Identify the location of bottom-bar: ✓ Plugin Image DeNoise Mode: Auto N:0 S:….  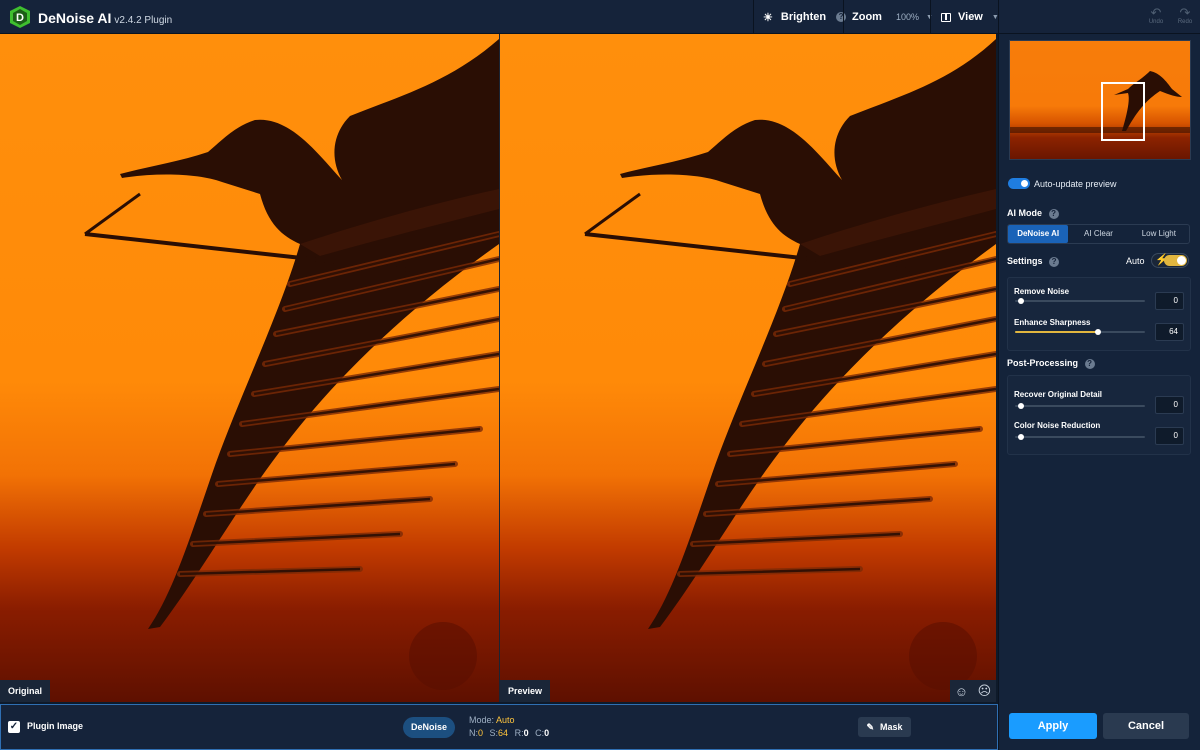
(499, 727).